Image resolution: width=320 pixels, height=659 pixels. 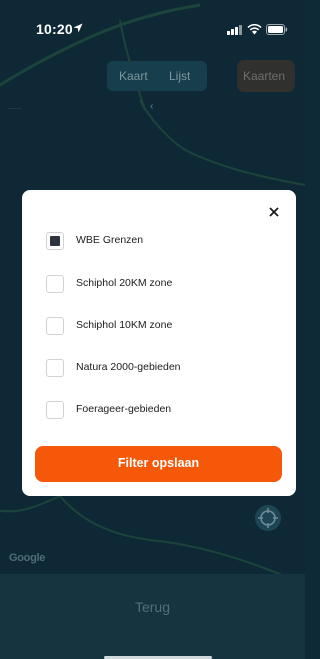 What do you see at coordinates (124, 283) in the screenshot?
I see `option-label: Schiphol 20KM zone` at bounding box center [124, 283].